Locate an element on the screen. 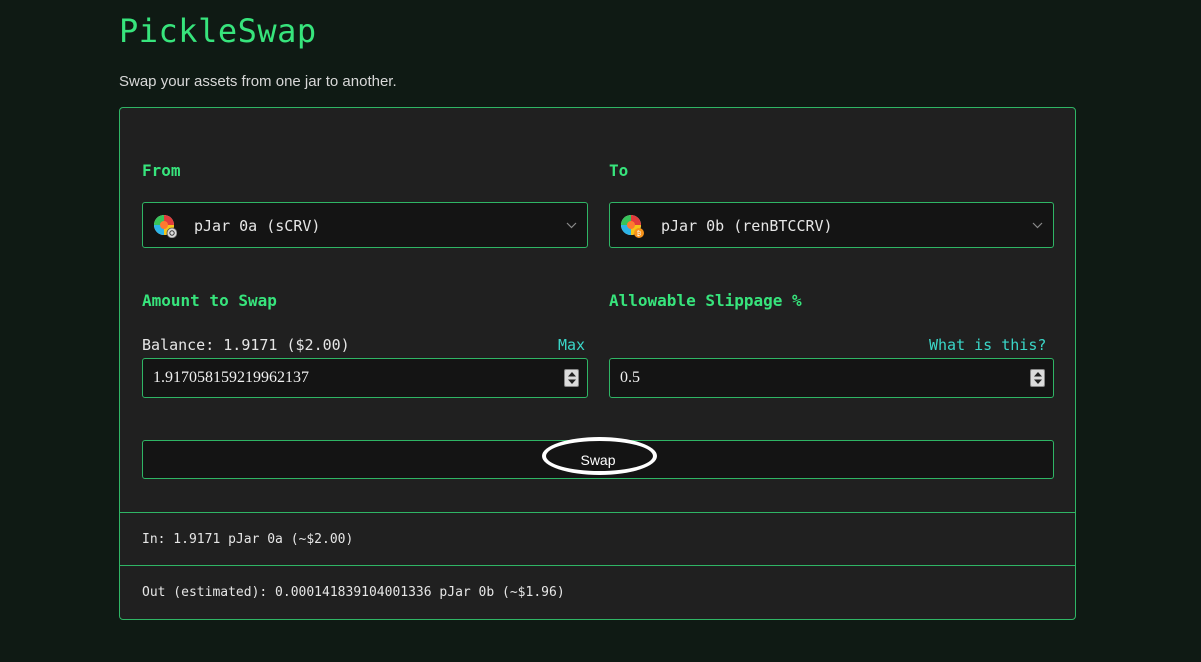  max-link: Max is located at coordinates (571, 345).